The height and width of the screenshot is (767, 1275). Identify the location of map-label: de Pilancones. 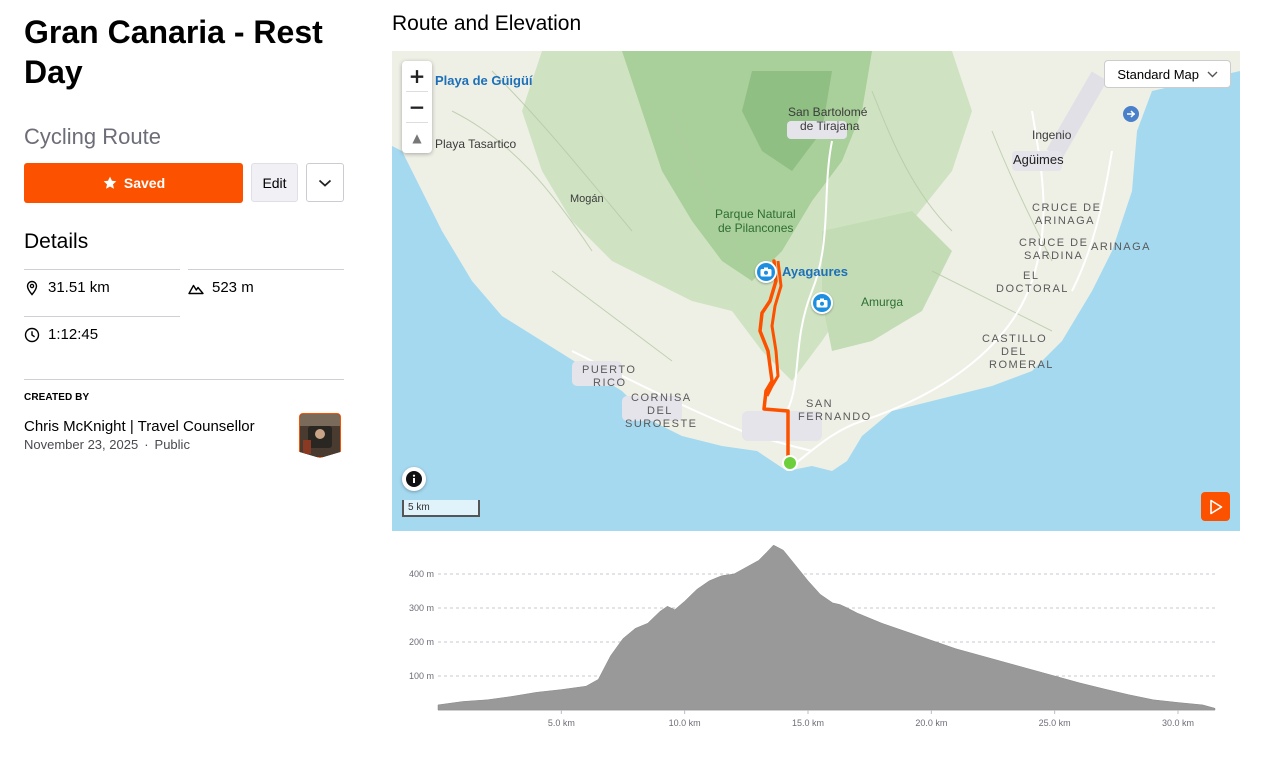
(756, 228).